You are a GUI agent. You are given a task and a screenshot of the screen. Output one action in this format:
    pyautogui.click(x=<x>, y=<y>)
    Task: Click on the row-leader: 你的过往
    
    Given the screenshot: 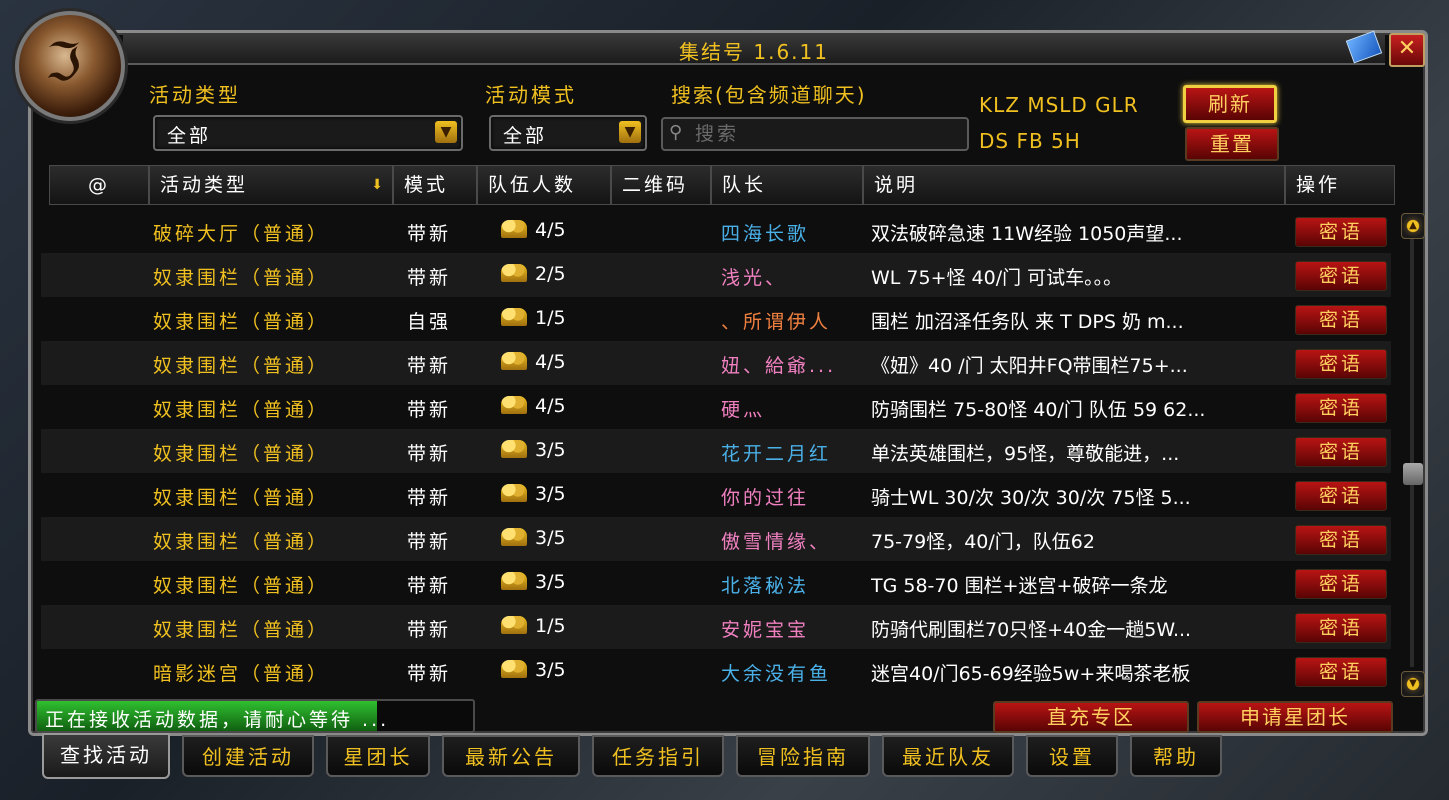 What is the action you would take?
    pyautogui.click(x=791, y=496)
    